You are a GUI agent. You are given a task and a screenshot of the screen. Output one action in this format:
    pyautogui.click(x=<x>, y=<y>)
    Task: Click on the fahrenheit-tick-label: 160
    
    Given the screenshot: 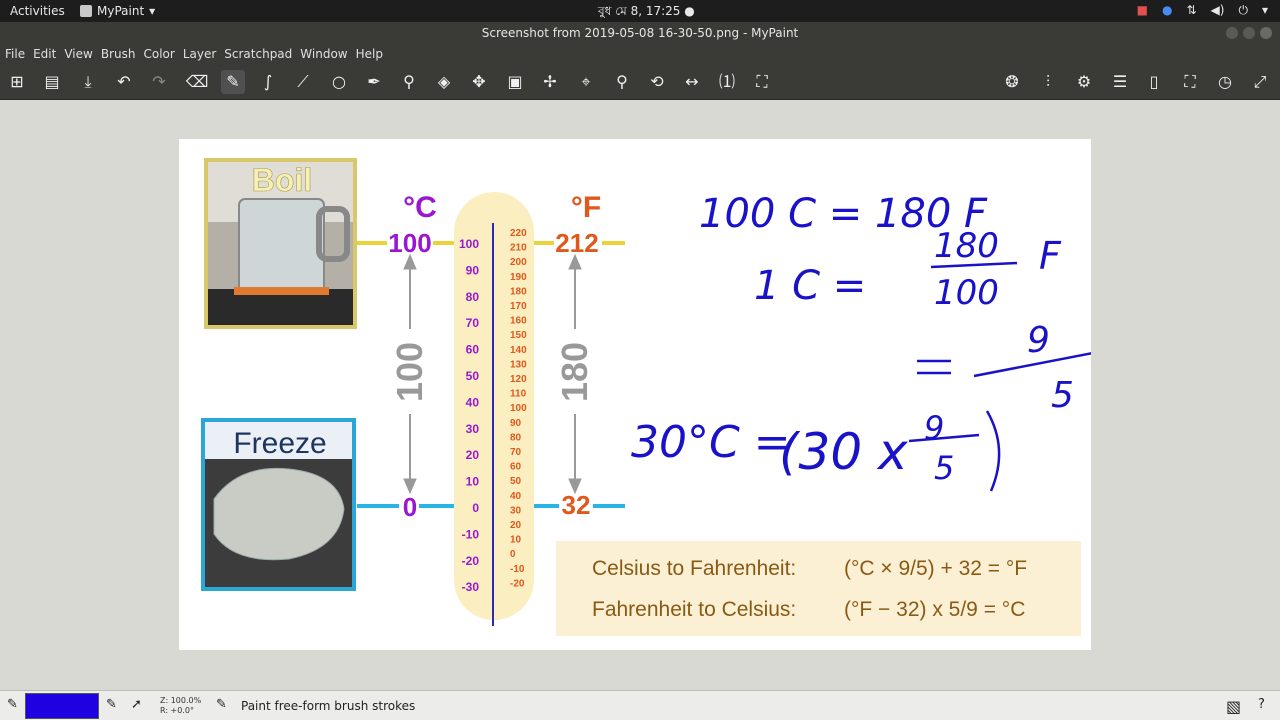 What is the action you would take?
    pyautogui.click(x=518, y=321)
    